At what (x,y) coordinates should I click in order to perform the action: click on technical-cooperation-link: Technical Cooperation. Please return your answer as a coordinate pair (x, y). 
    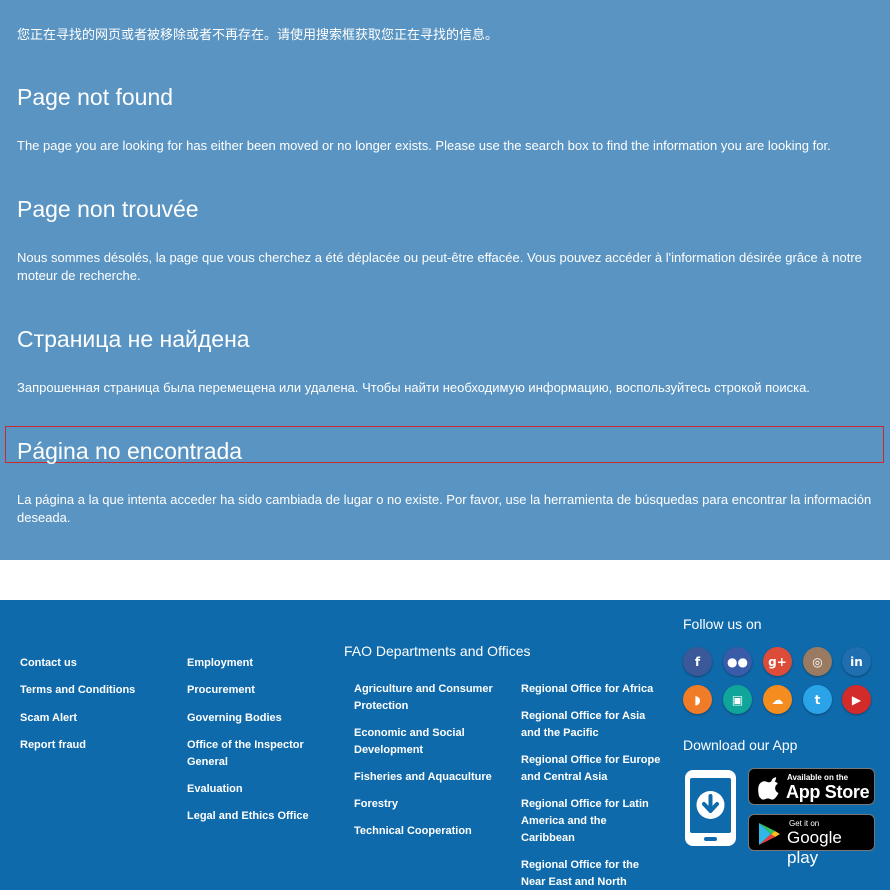
    Looking at the image, I should click on (413, 831).